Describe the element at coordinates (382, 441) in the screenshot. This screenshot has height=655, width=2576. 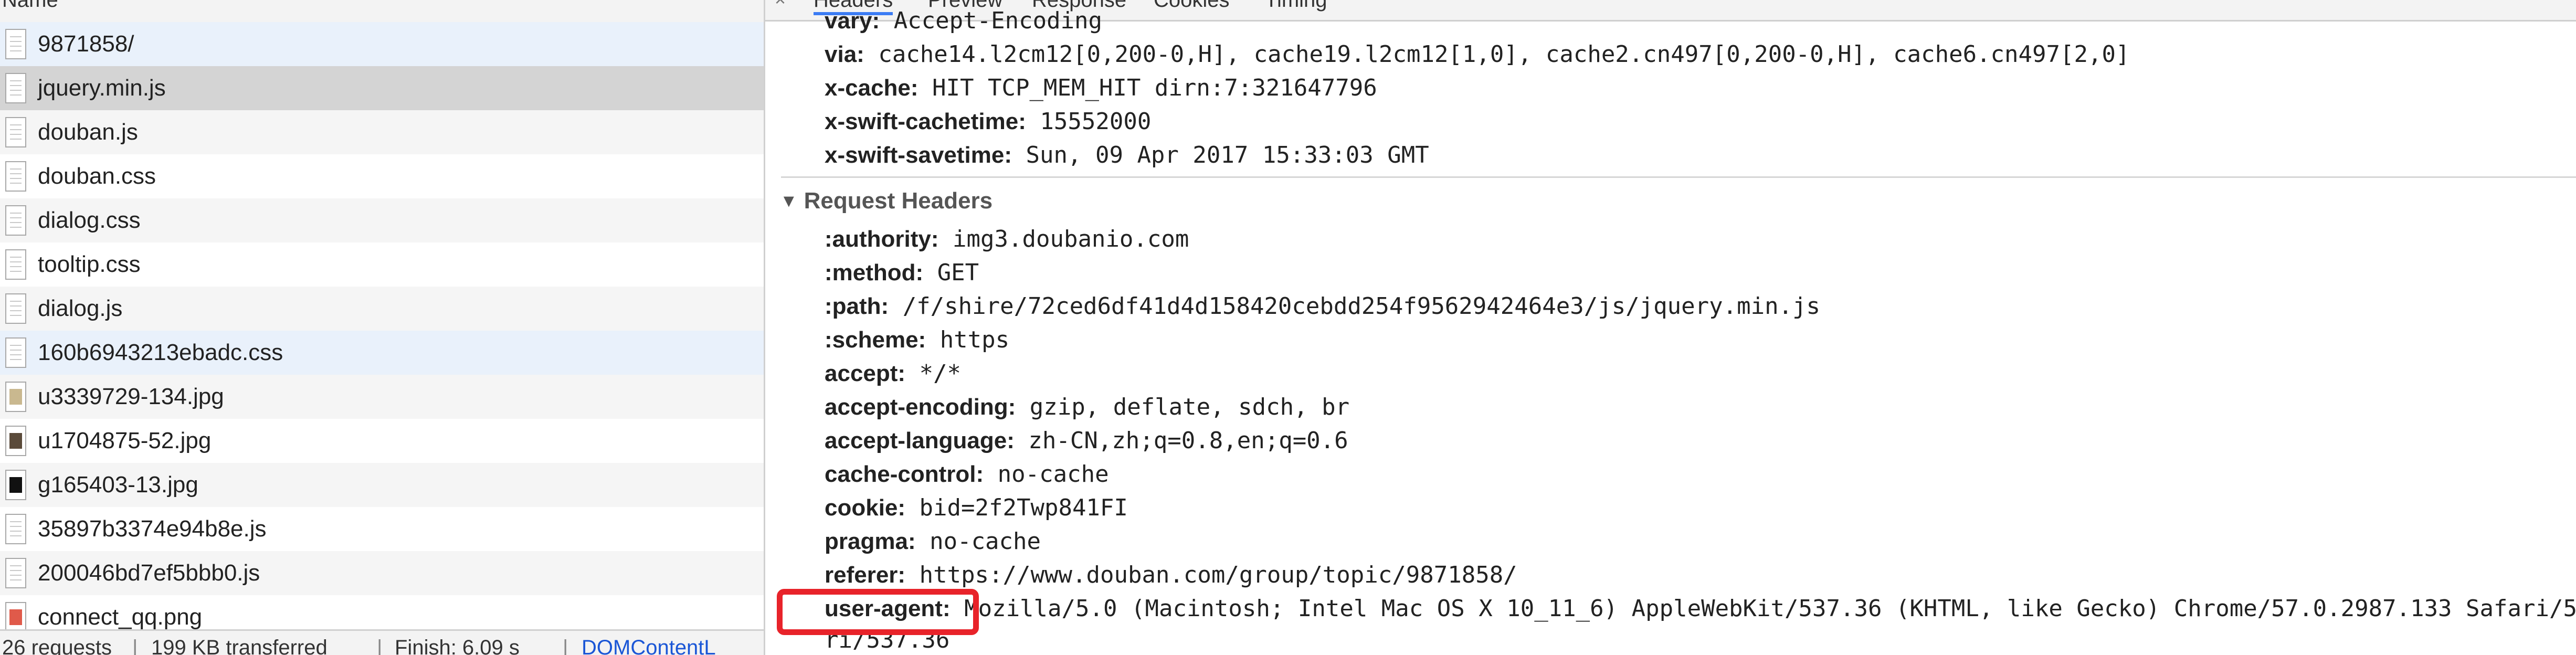
I see `request-row: u1704875-52.jpg` at that location.